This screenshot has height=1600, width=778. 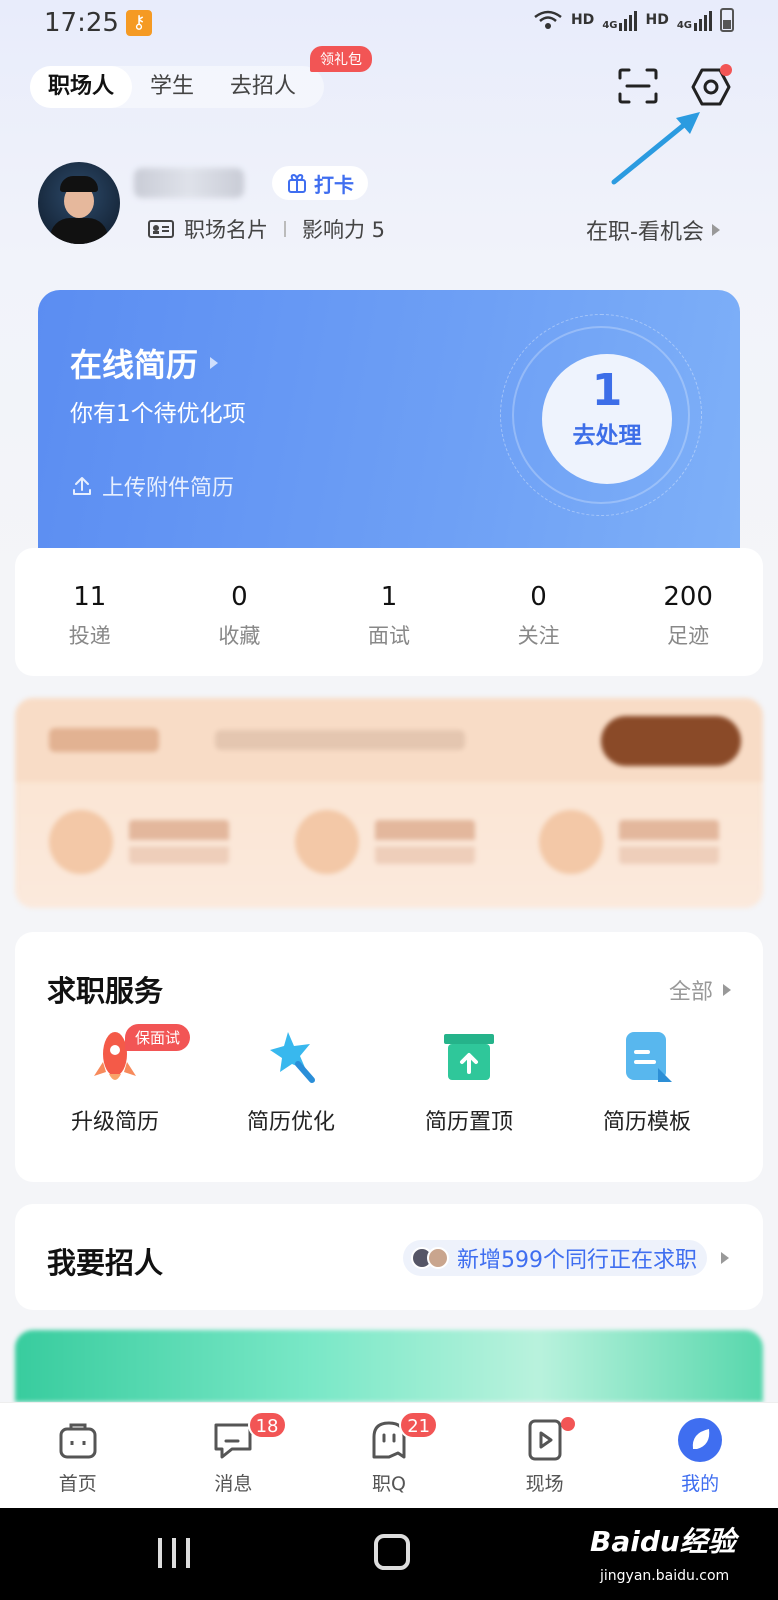 I want to click on peers-hint: 新增599个同行正在求职, so click(x=555, y=1258).